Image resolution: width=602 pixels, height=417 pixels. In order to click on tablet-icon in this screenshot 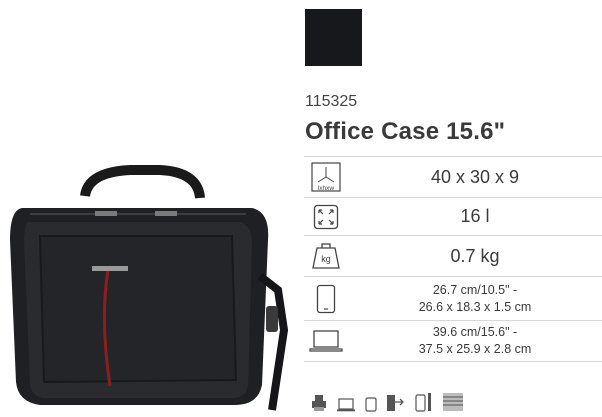, I will do `click(326, 299)`.